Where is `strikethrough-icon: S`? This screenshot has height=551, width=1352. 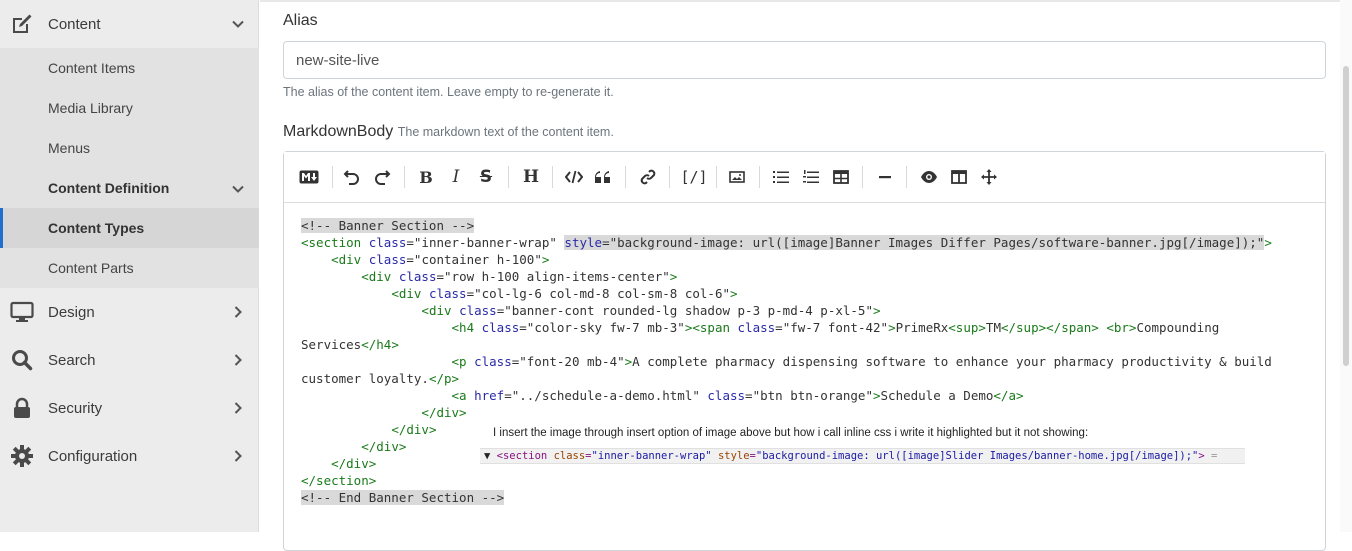 strikethrough-icon: S is located at coordinates (486, 177).